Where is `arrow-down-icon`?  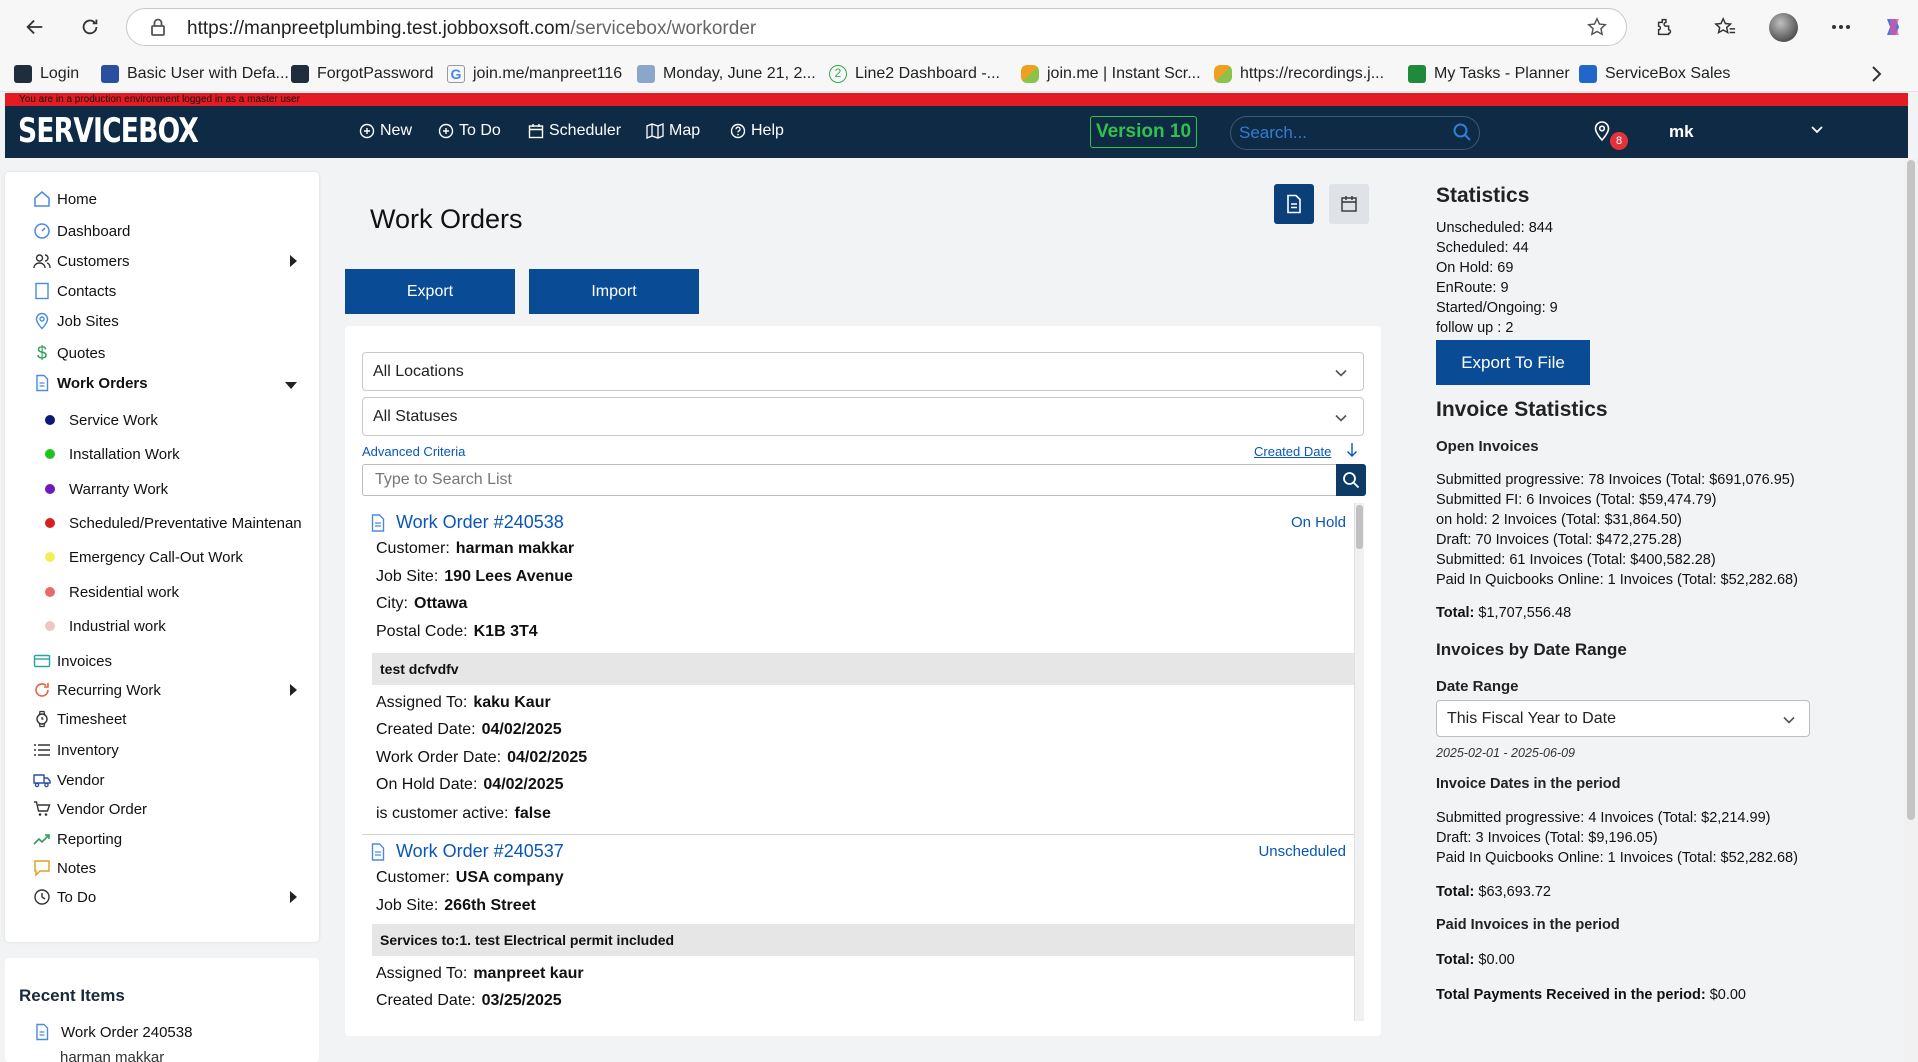
arrow-down-icon is located at coordinates (1352, 452).